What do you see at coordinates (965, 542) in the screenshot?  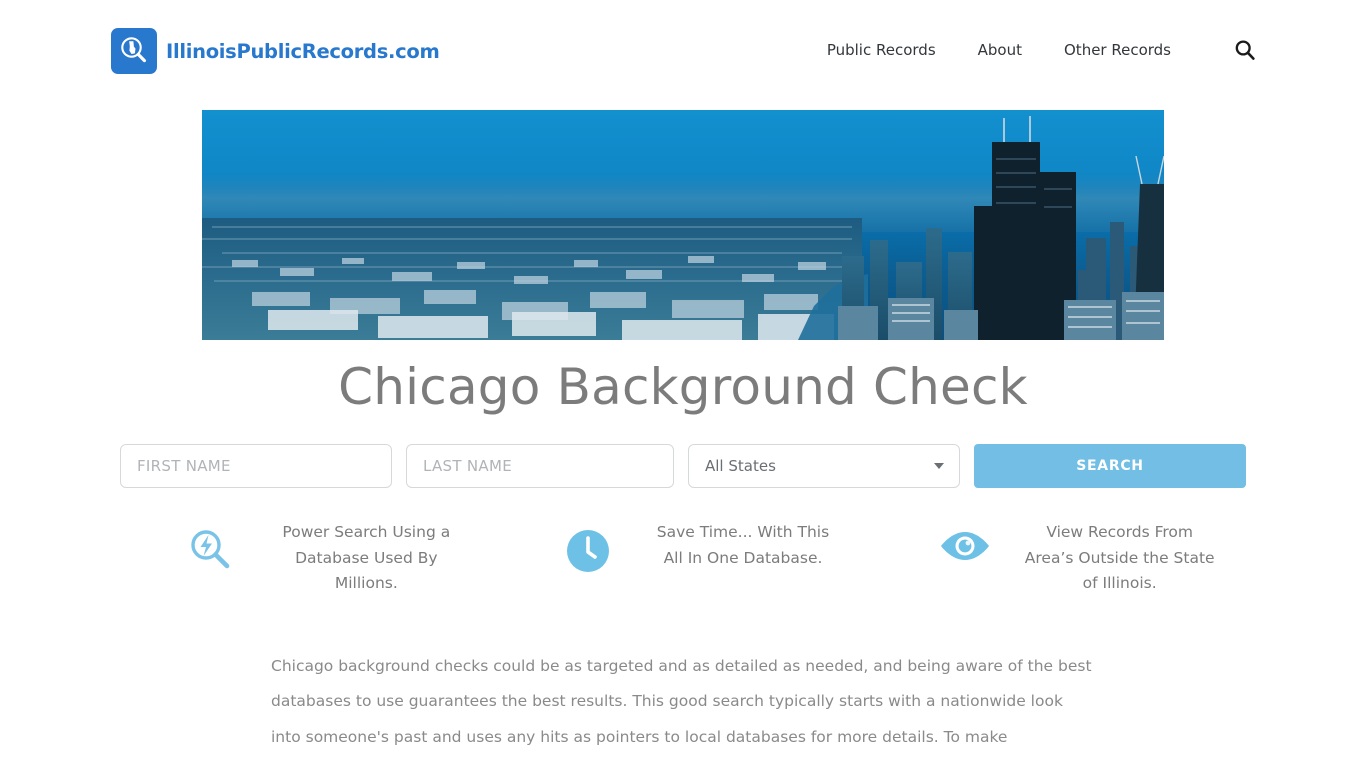 I see `eye-icon` at bounding box center [965, 542].